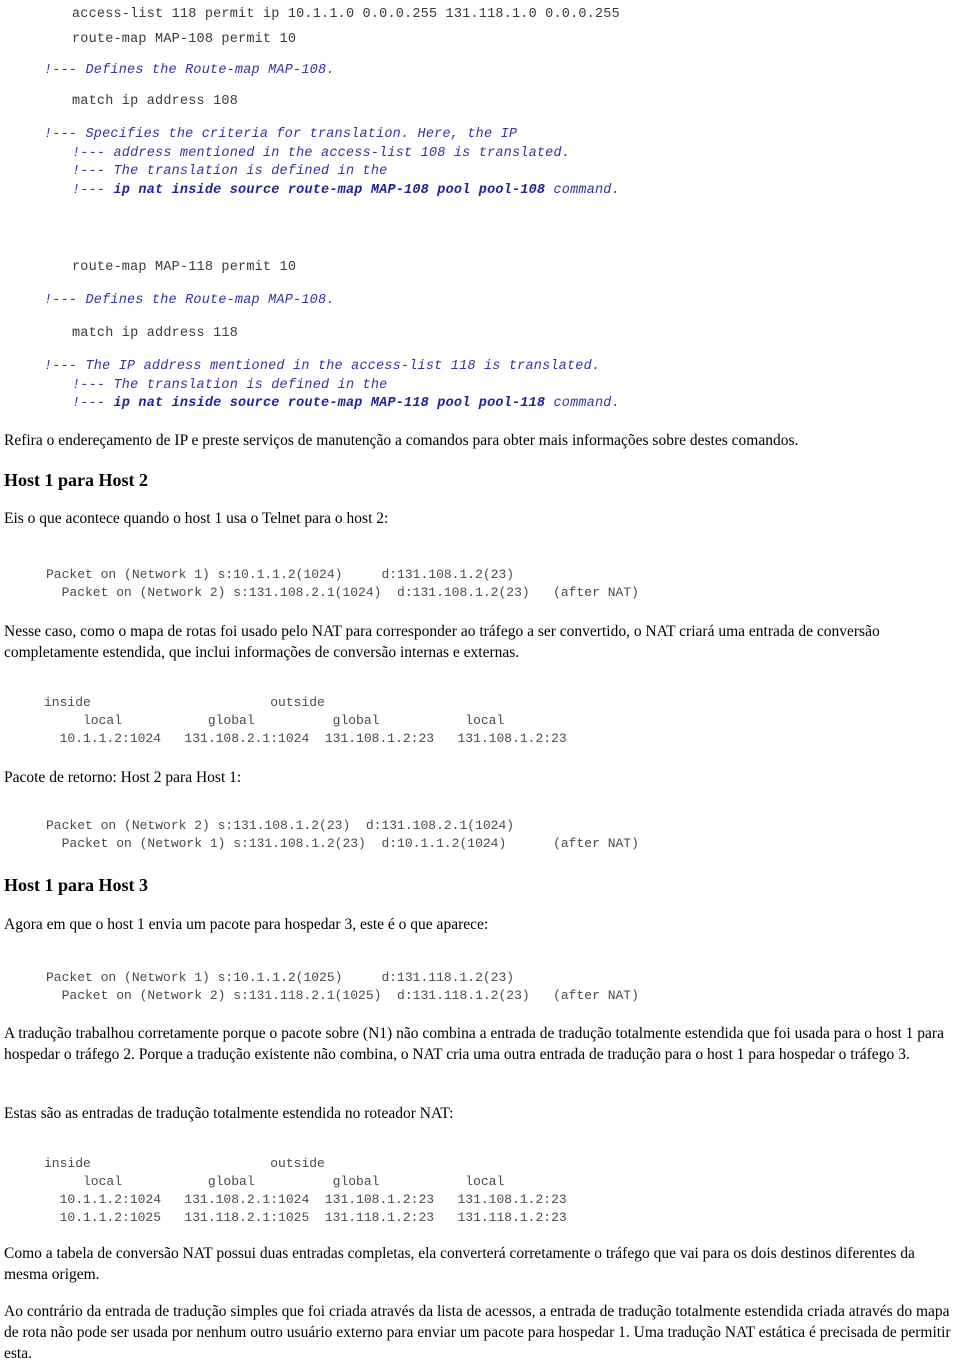  I want to click on comment-defines-map-118: !--- Defines the Route-map MAP-108., so click(189, 301).